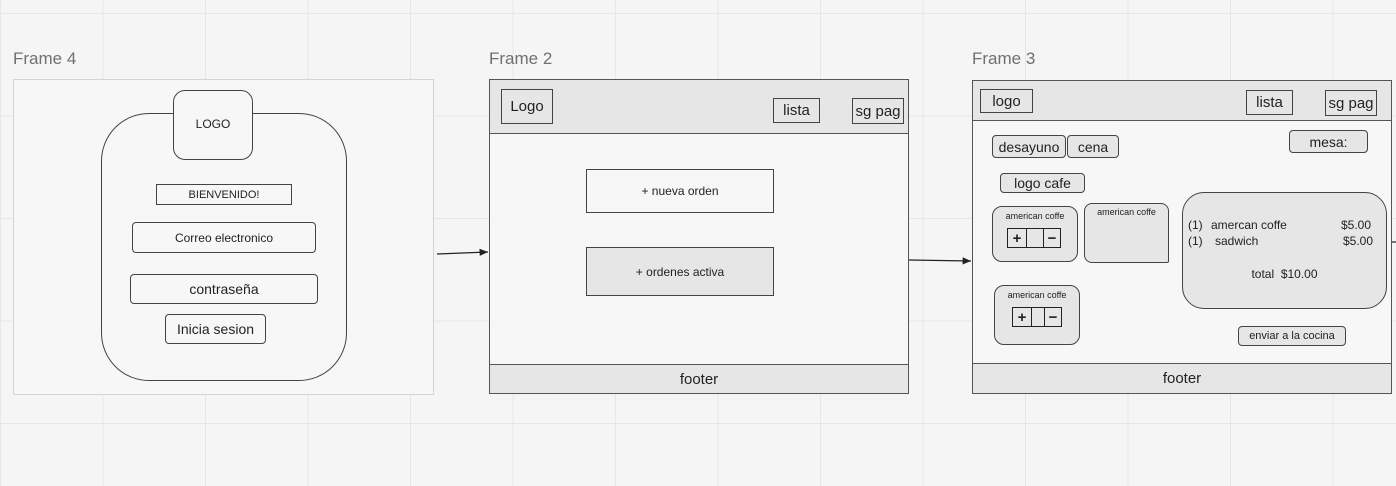 The width and height of the screenshot is (1396, 486). Describe the element at coordinates (940, 261) in the screenshot. I see `arrow-home-to-order` at that location.